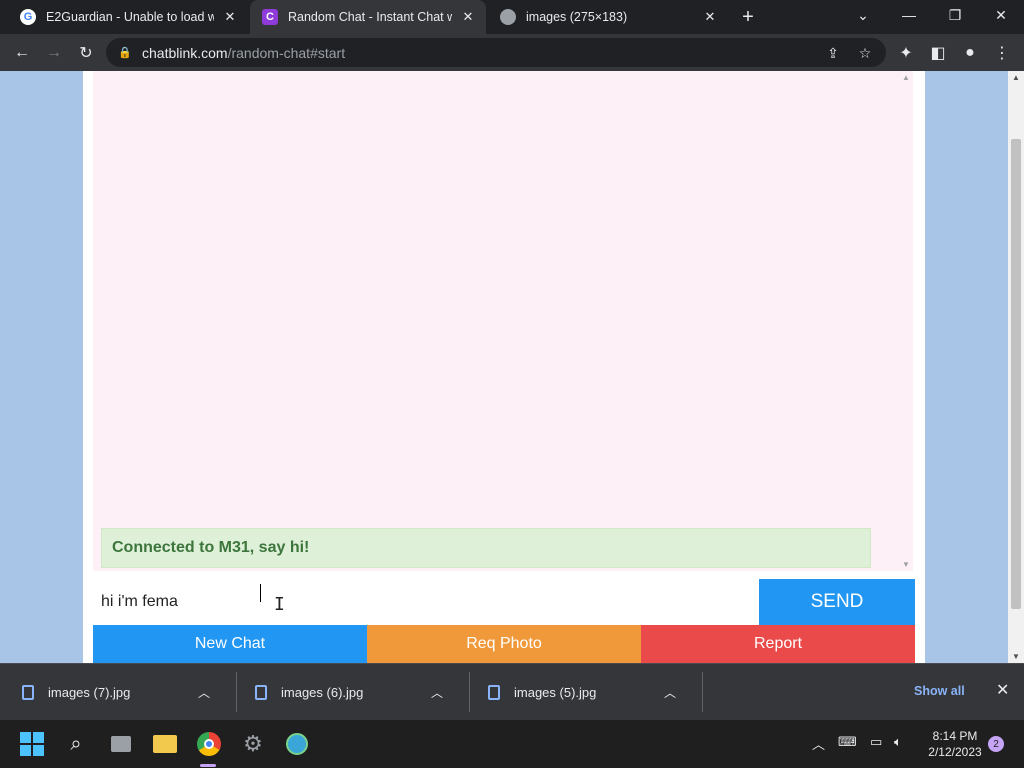 The width and height of the screenshot is (1024, 768). What do you see at coordinates (865, 53) in the screenshot?
I see `bookmark-star-icon: ☆` at bounding box center [865, 53].